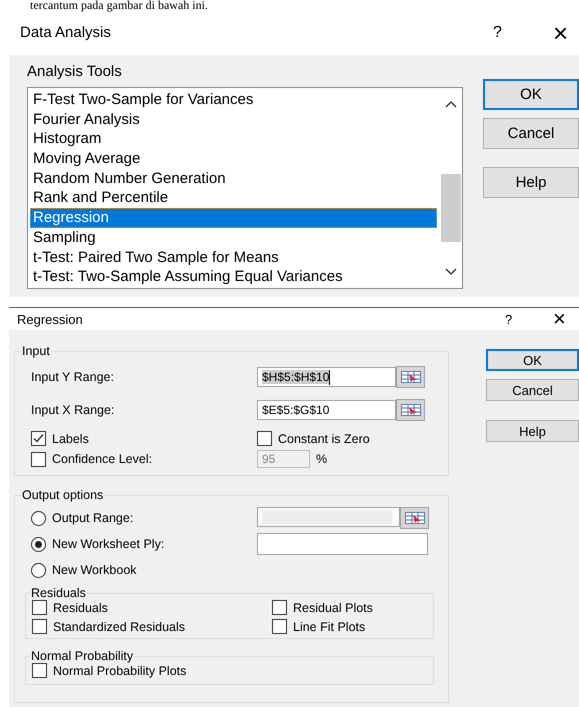 The image size is (579, 707). I want to click on percent-label: %, so click(322, 459).